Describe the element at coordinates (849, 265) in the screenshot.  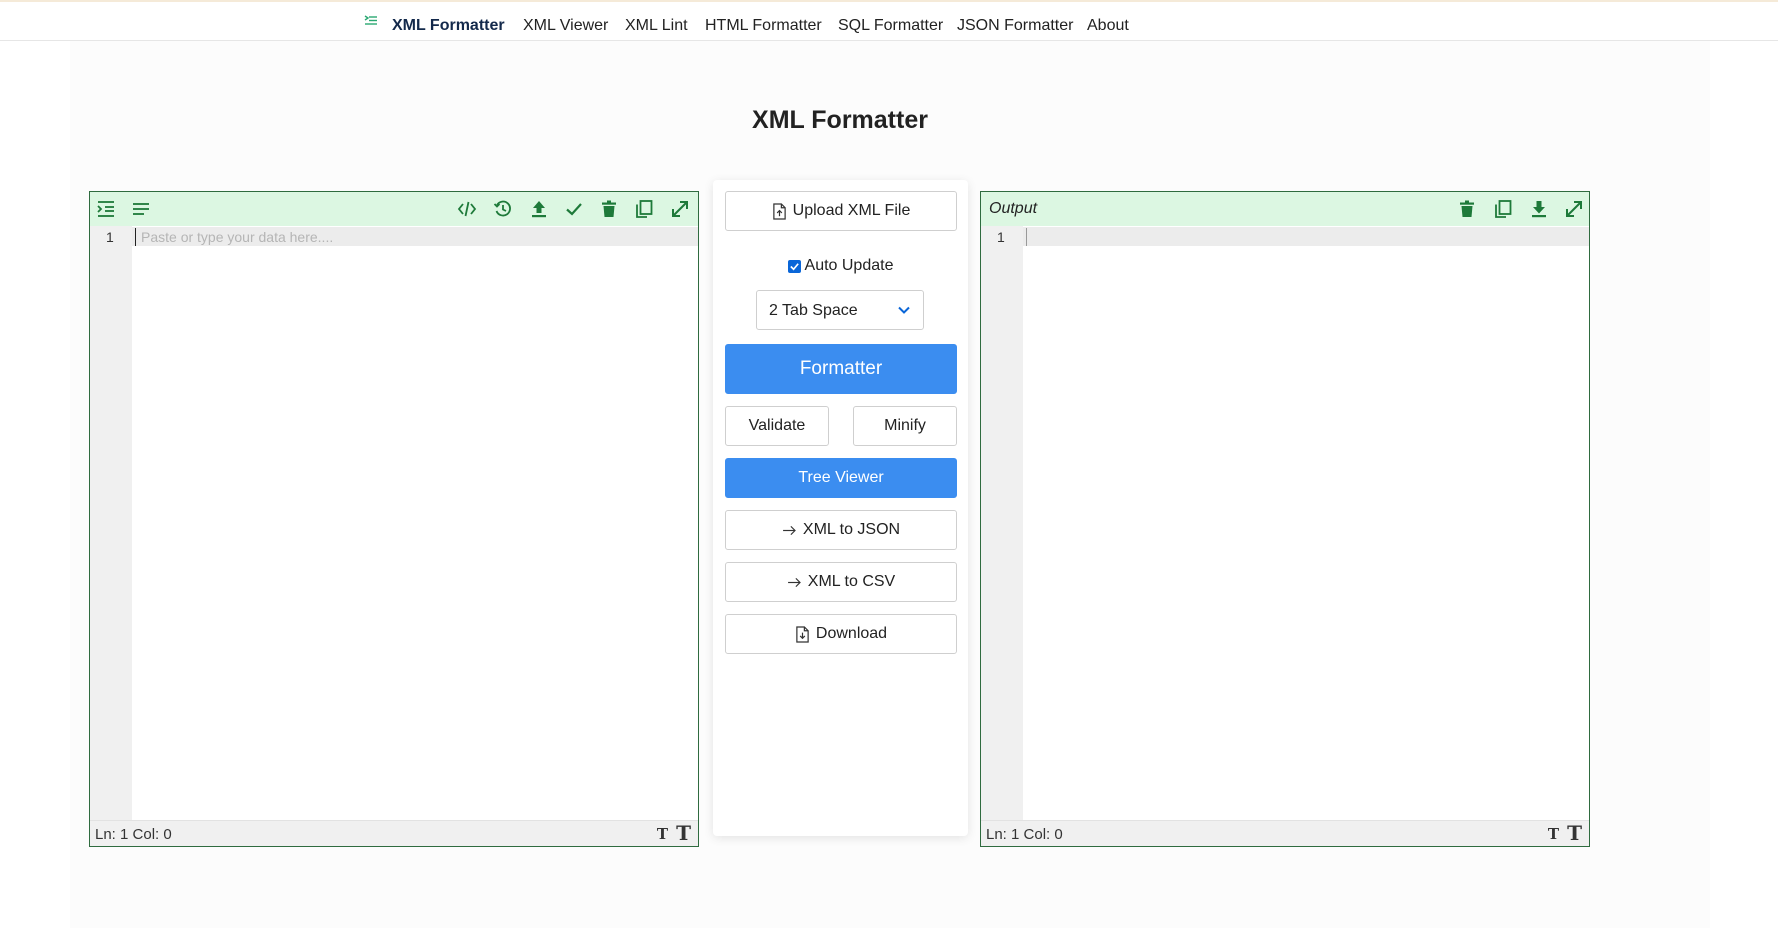
I see `auto-update-label: Auto Update` at that location.